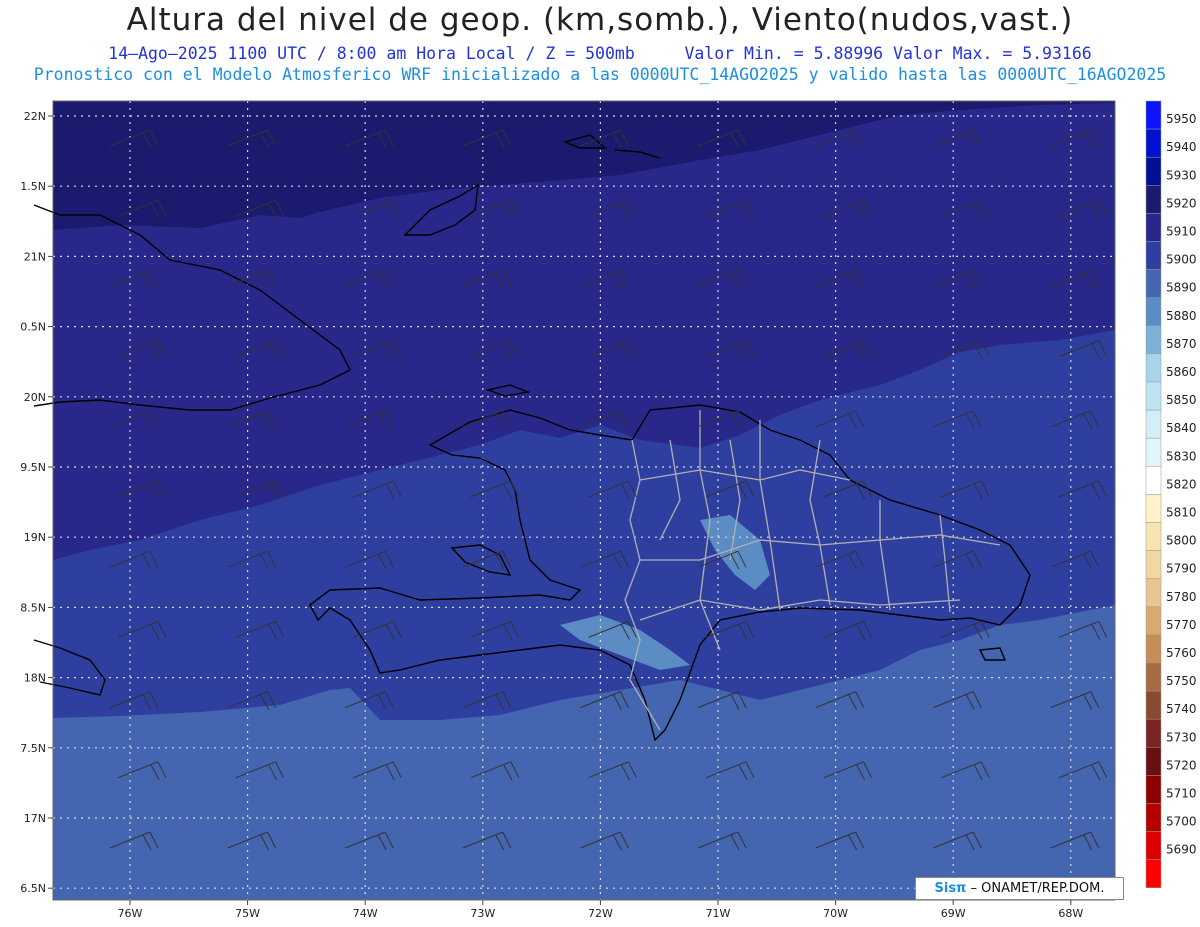 This screenshot has height=927, width=1200. I want to click on colorbar-label: 5730, so click(1181, 737).